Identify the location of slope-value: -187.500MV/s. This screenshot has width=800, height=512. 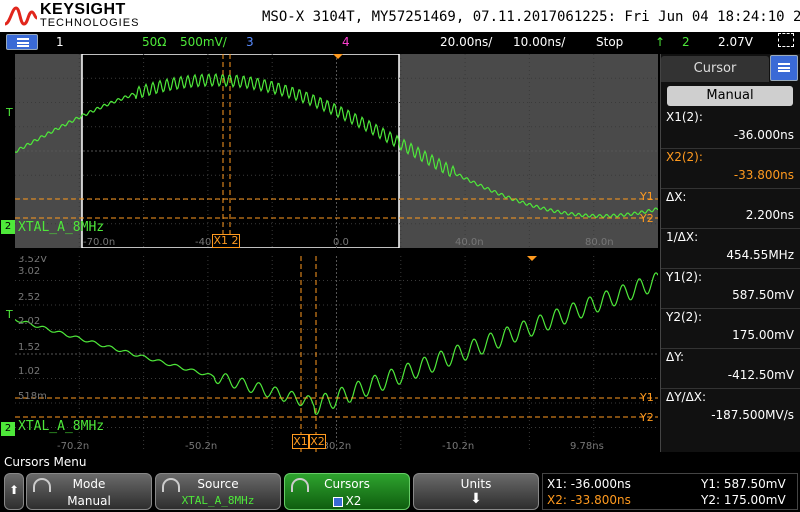
(752, 415).